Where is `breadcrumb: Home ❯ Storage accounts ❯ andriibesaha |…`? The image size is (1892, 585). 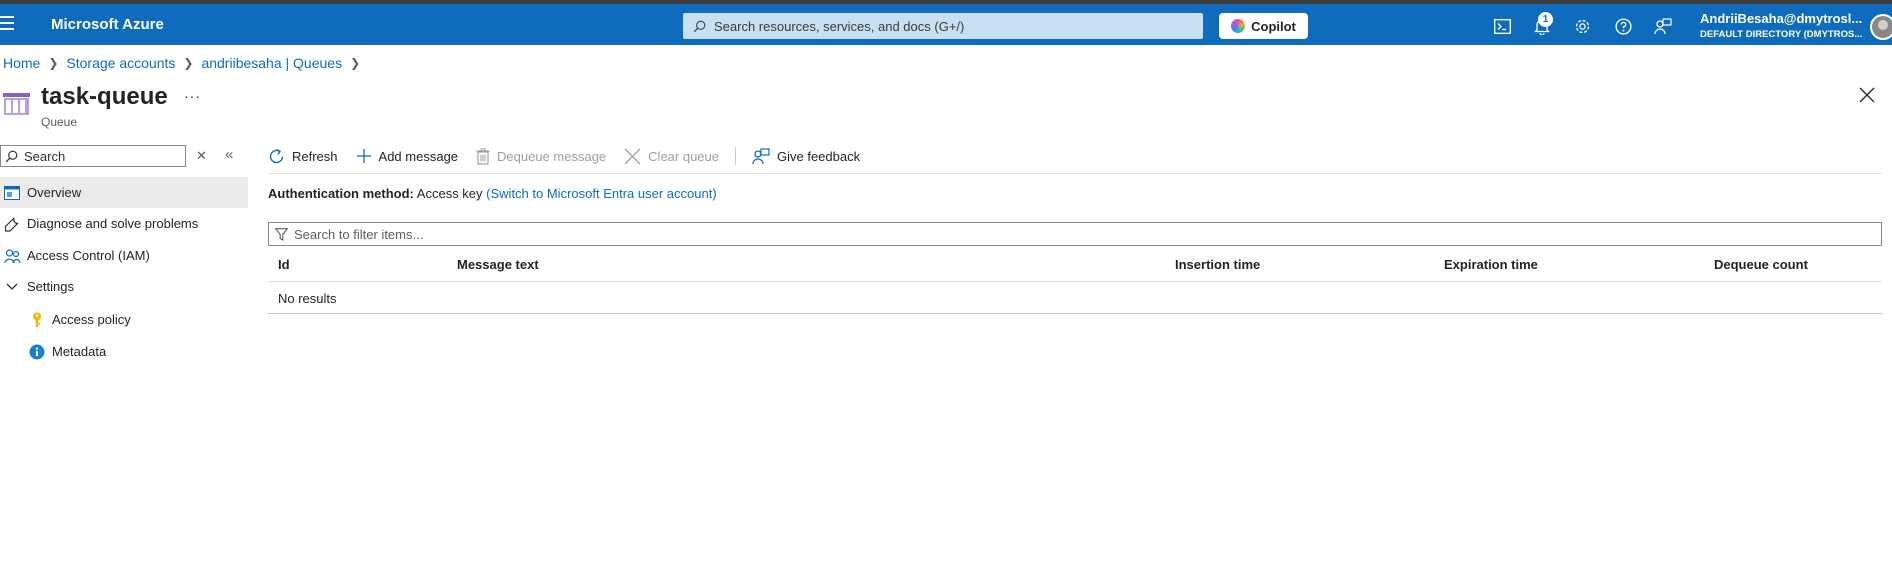
breadcrumb: Home ❯ Storage accounts ❯ andriibesaha |… is located at coordinates (185, 63).